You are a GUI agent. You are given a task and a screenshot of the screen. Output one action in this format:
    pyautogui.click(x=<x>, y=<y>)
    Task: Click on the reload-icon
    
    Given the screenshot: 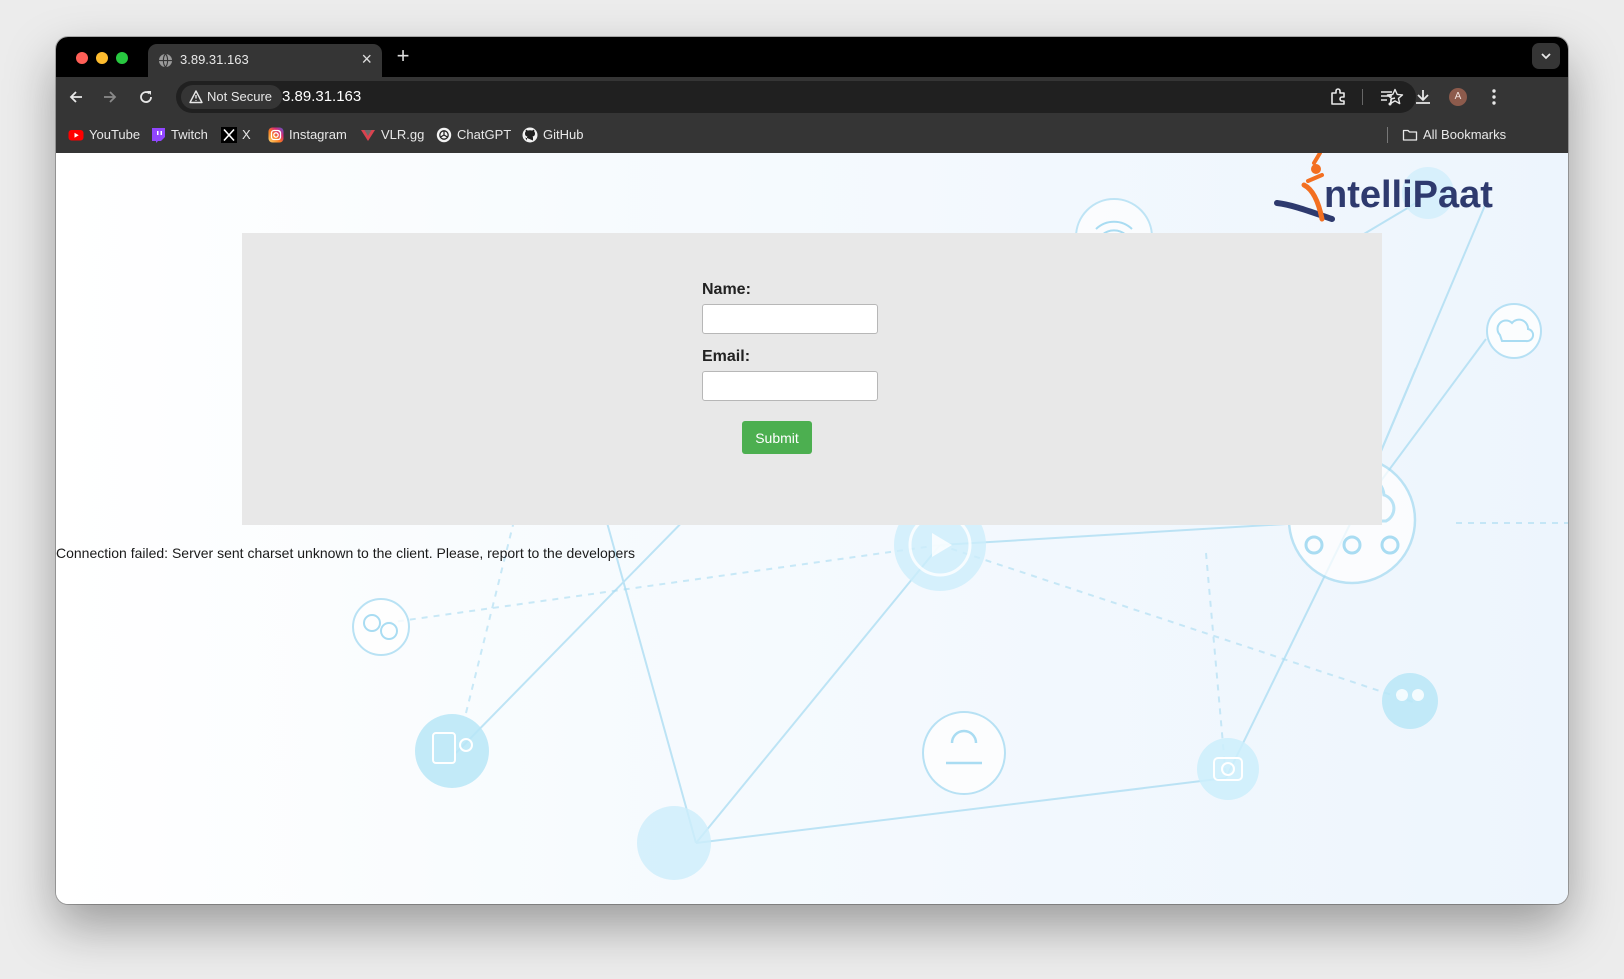 What is the action you would take?
    pyautogui.click(x=146, y=97)
    